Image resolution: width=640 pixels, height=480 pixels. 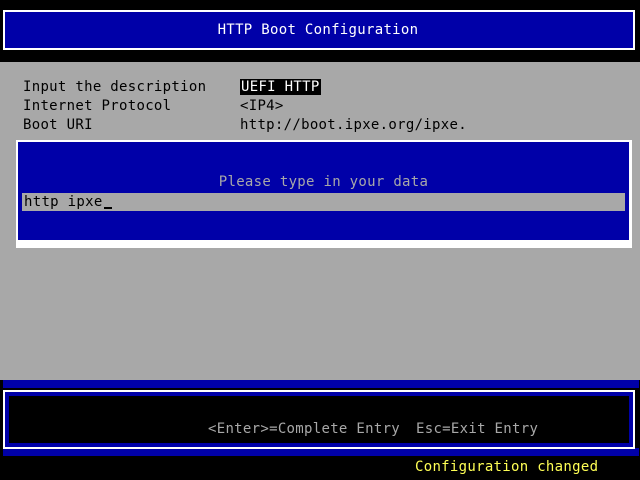 I want to click on text-cursor-icon, so click(x=107, y=208).